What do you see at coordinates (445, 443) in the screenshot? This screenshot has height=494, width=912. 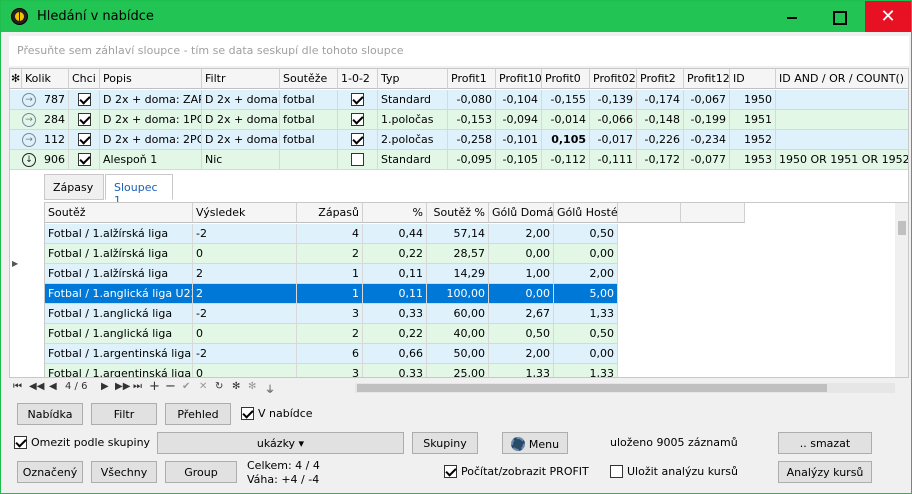 I see `skupiny-button: Skupiny` at bounding box center [445, 443].